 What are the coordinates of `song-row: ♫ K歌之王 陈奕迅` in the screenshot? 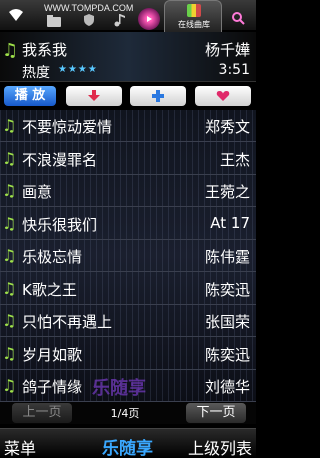 It's located at (128, 289).